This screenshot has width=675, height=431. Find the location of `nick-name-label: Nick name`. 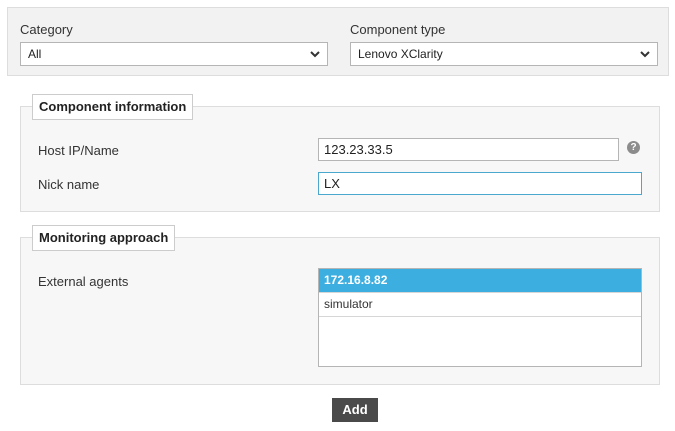

nick-name-label: Nick name is located at coordinates (69, 184).